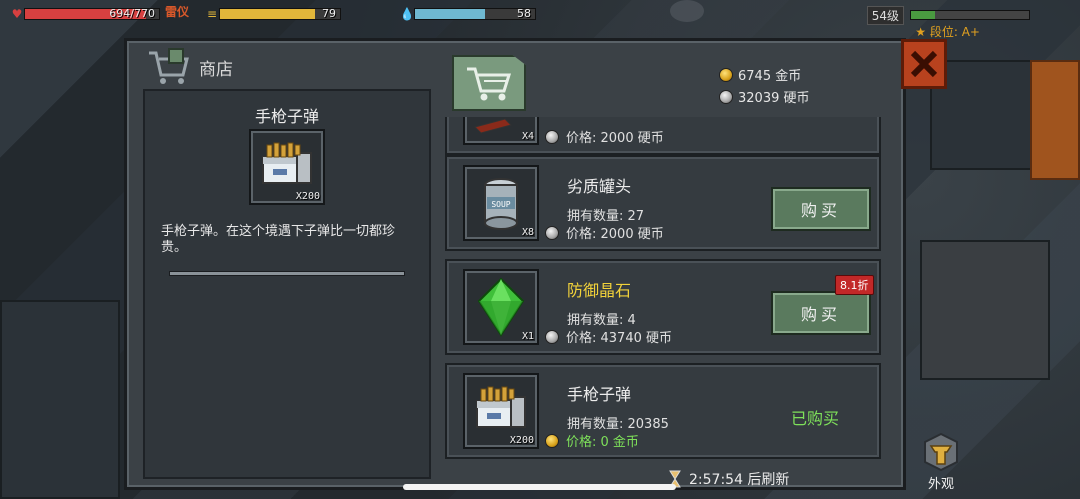 The image size is (1080, 499). I want to click on world-building, so click(60, 399).